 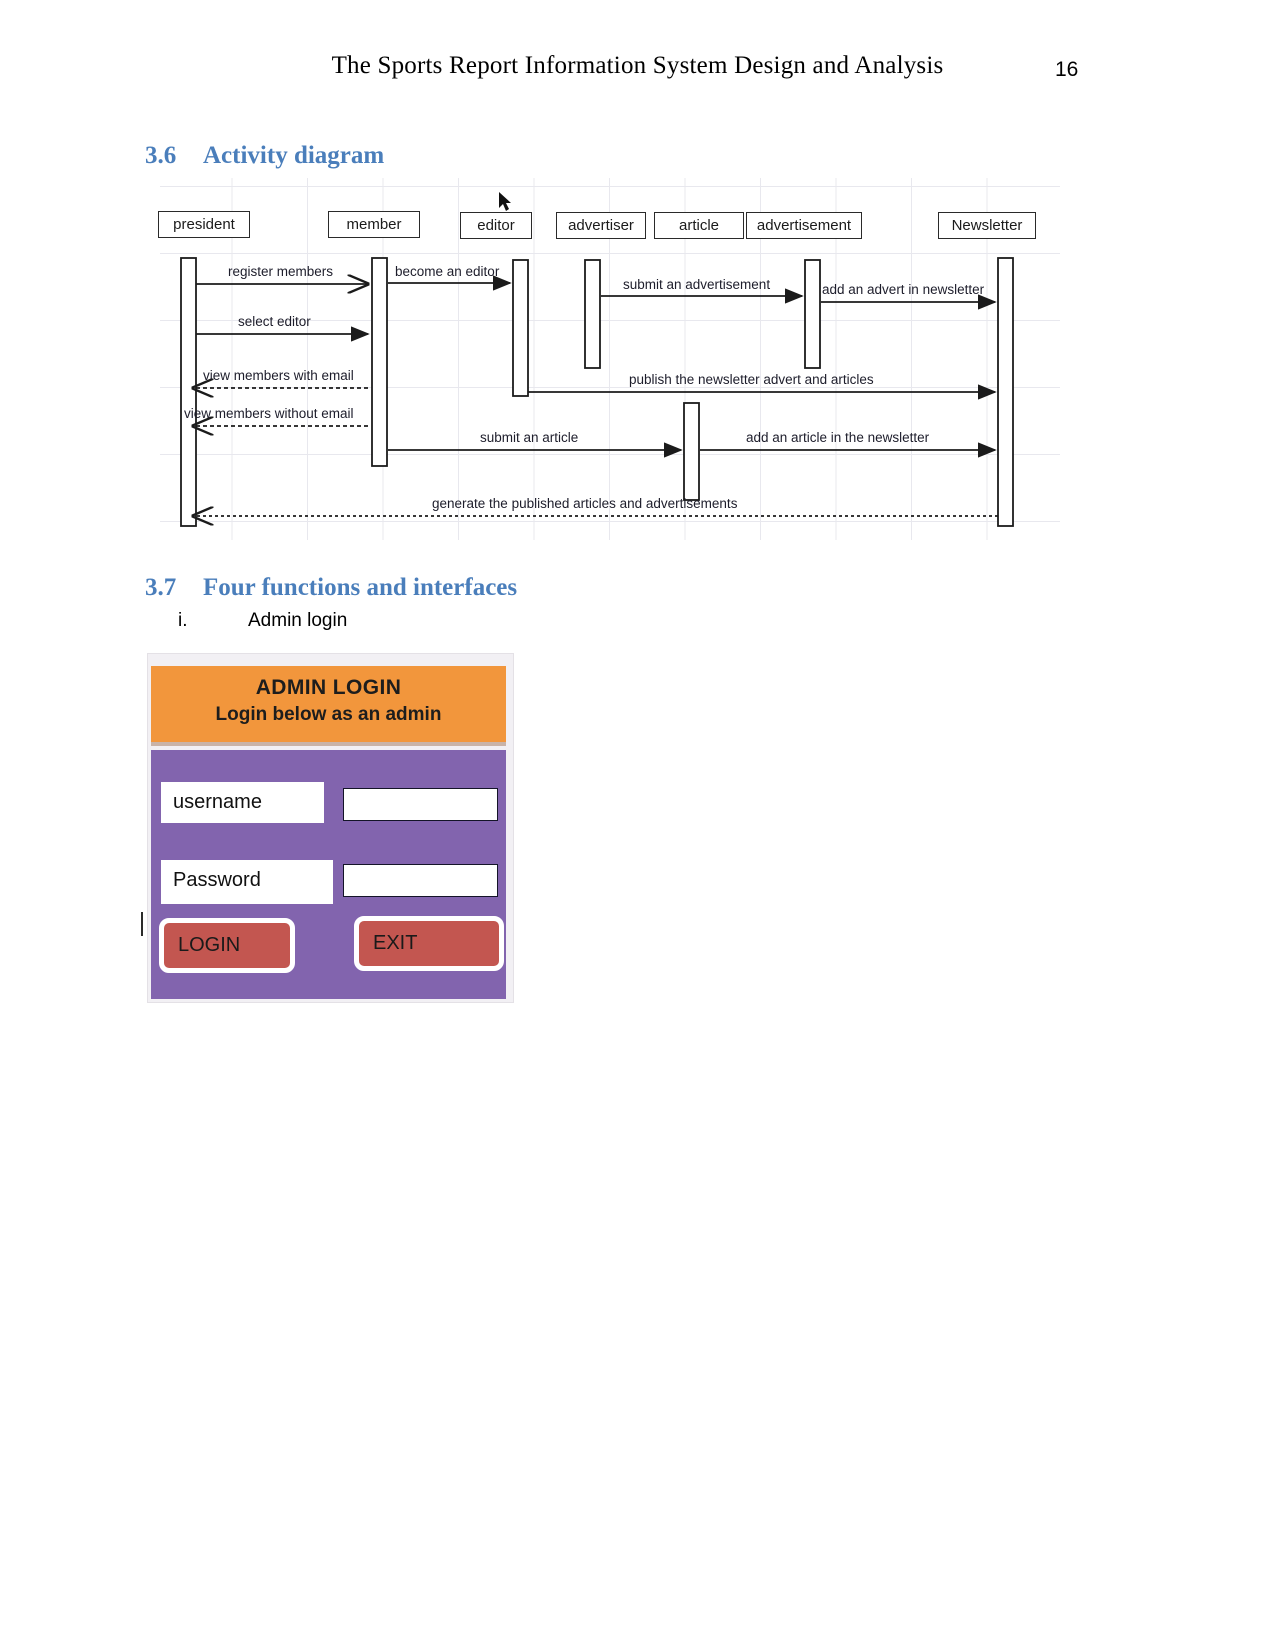 What do you see at coordinates (447, 271) in the screenshot?
I see `label-become-an-editor: become an editor` at bounding box center [447, 271].